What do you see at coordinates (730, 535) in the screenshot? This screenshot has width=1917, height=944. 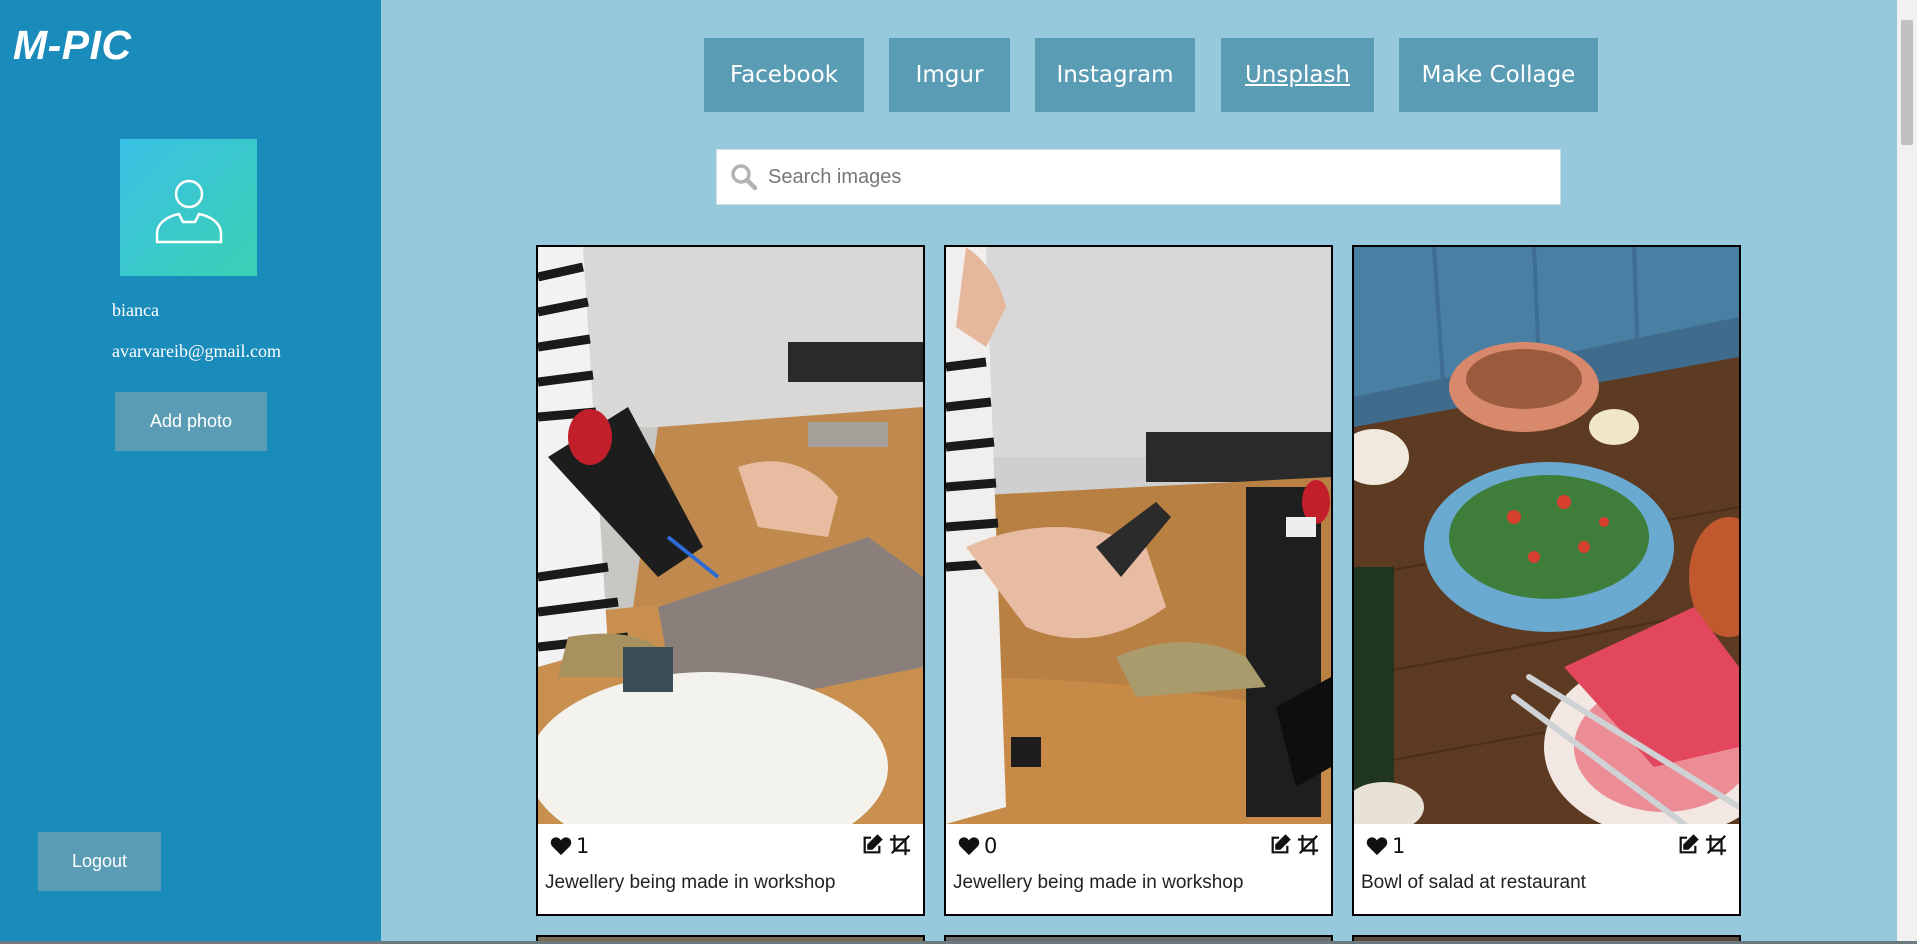 I see `jewellery-soldering-photo` at bounding box center [730, 535].